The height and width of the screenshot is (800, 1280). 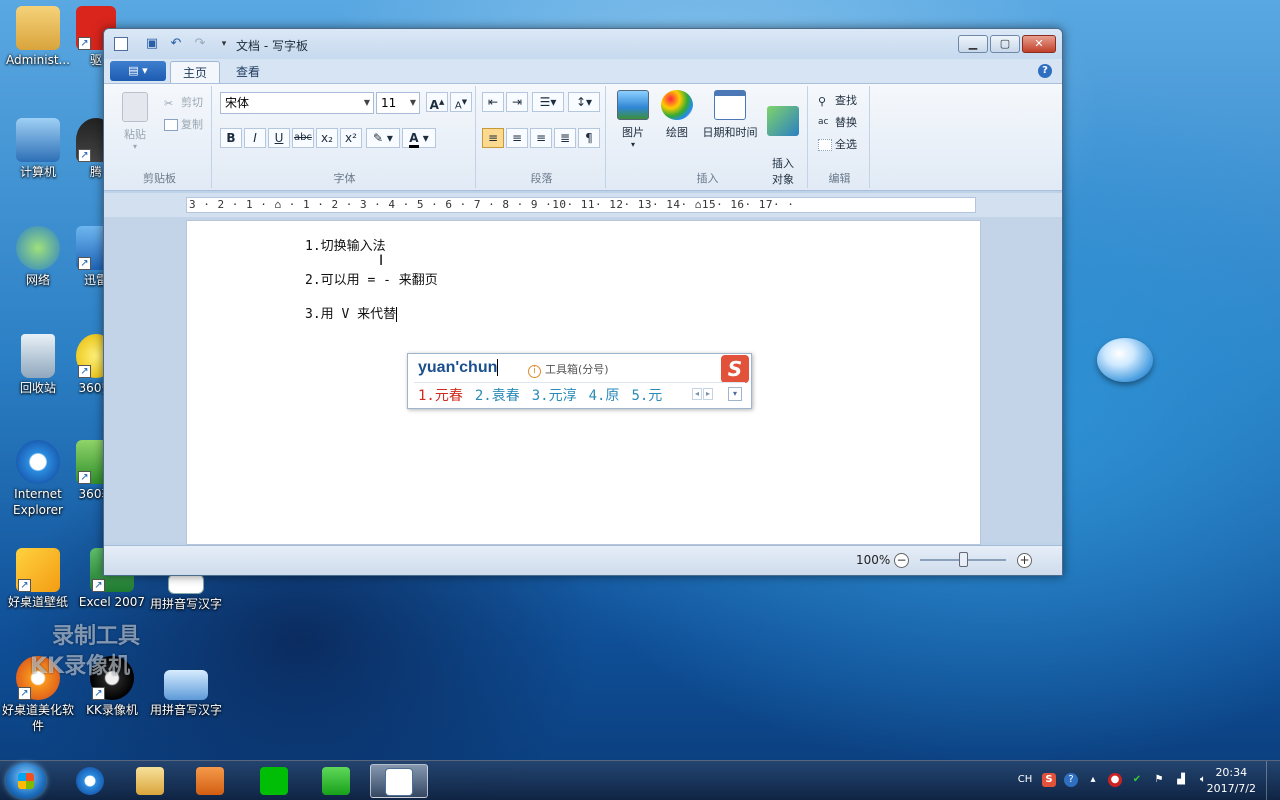 I want to click on font-color-label: A, so click(x=414, y=139).